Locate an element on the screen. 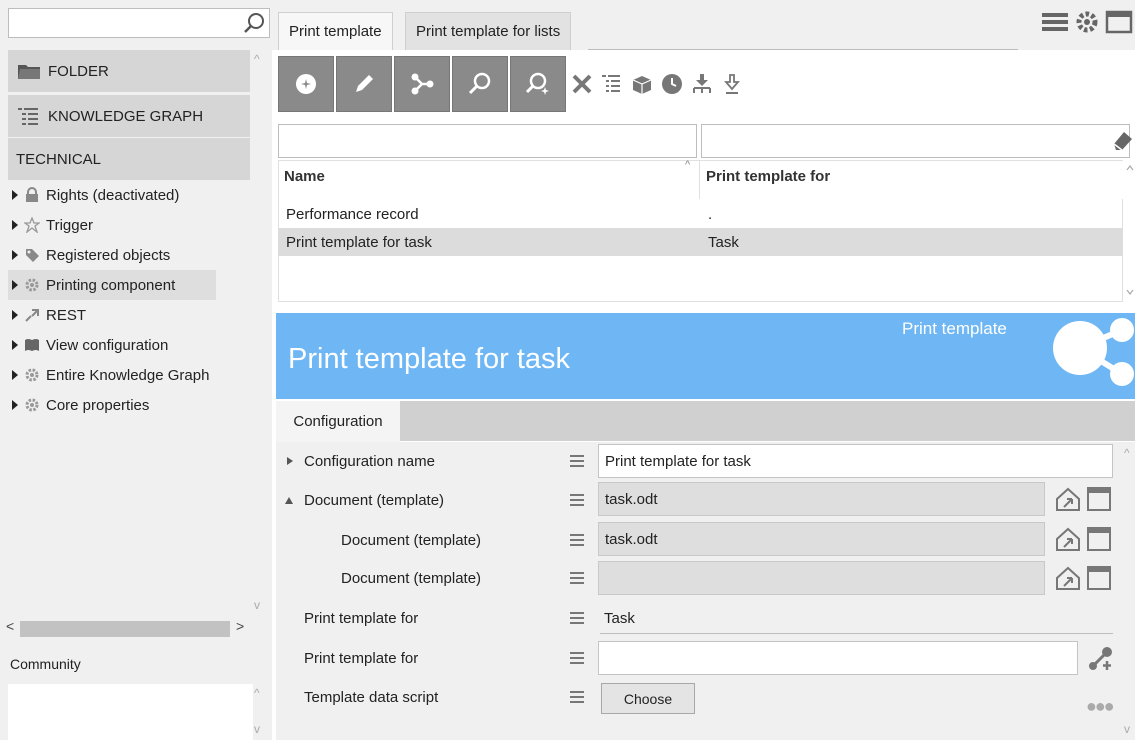 This screenshot has width=1135, height=740. search-input is located at coordinates (139, 23).